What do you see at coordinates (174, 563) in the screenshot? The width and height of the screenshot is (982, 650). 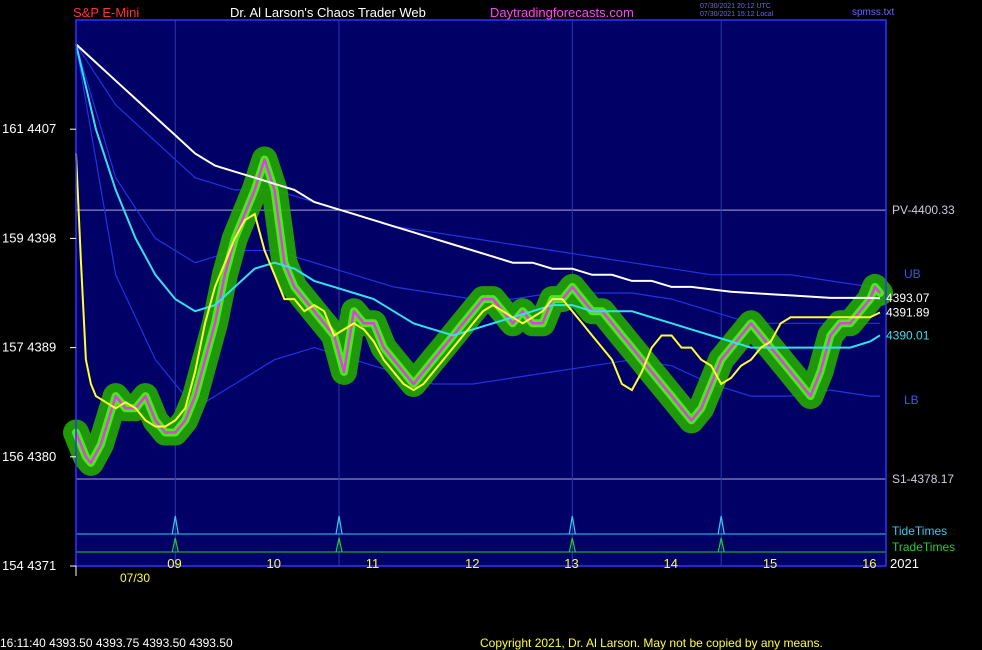 I see `x-tick-label-0: 09` at bounding box center [174, 563].